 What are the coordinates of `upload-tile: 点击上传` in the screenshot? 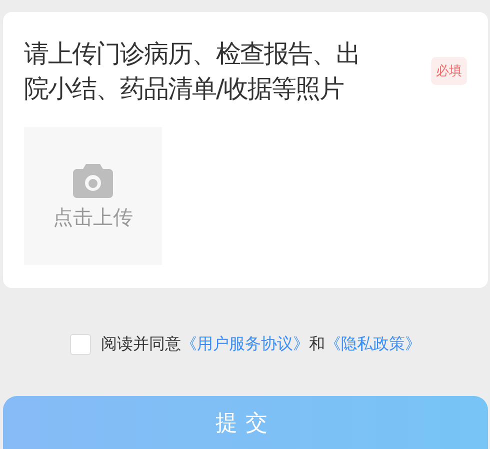 It's located at (93, 196).